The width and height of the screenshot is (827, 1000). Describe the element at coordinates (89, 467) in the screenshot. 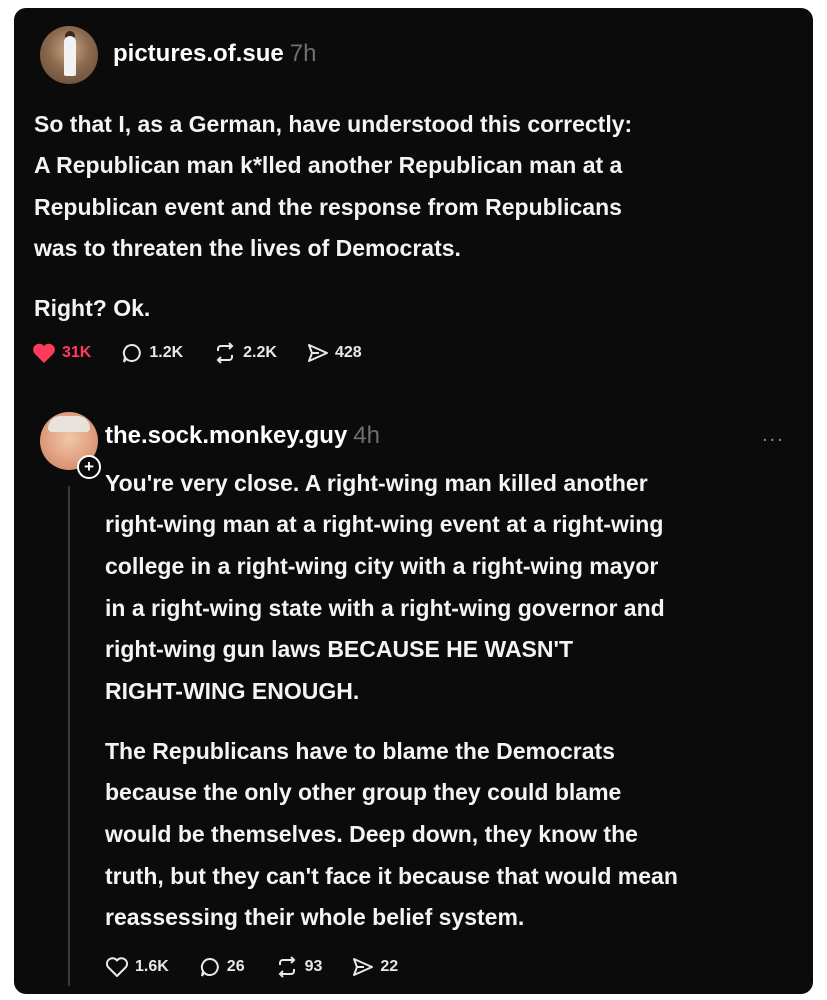

I see `follow-plus-icon: +` at that location.